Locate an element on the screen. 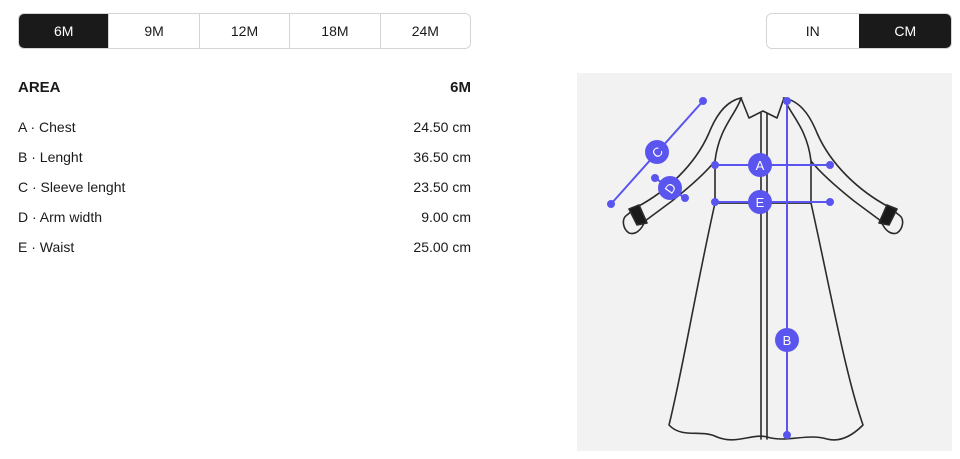  marker-e-label: E is located at coordinates (760, 202).